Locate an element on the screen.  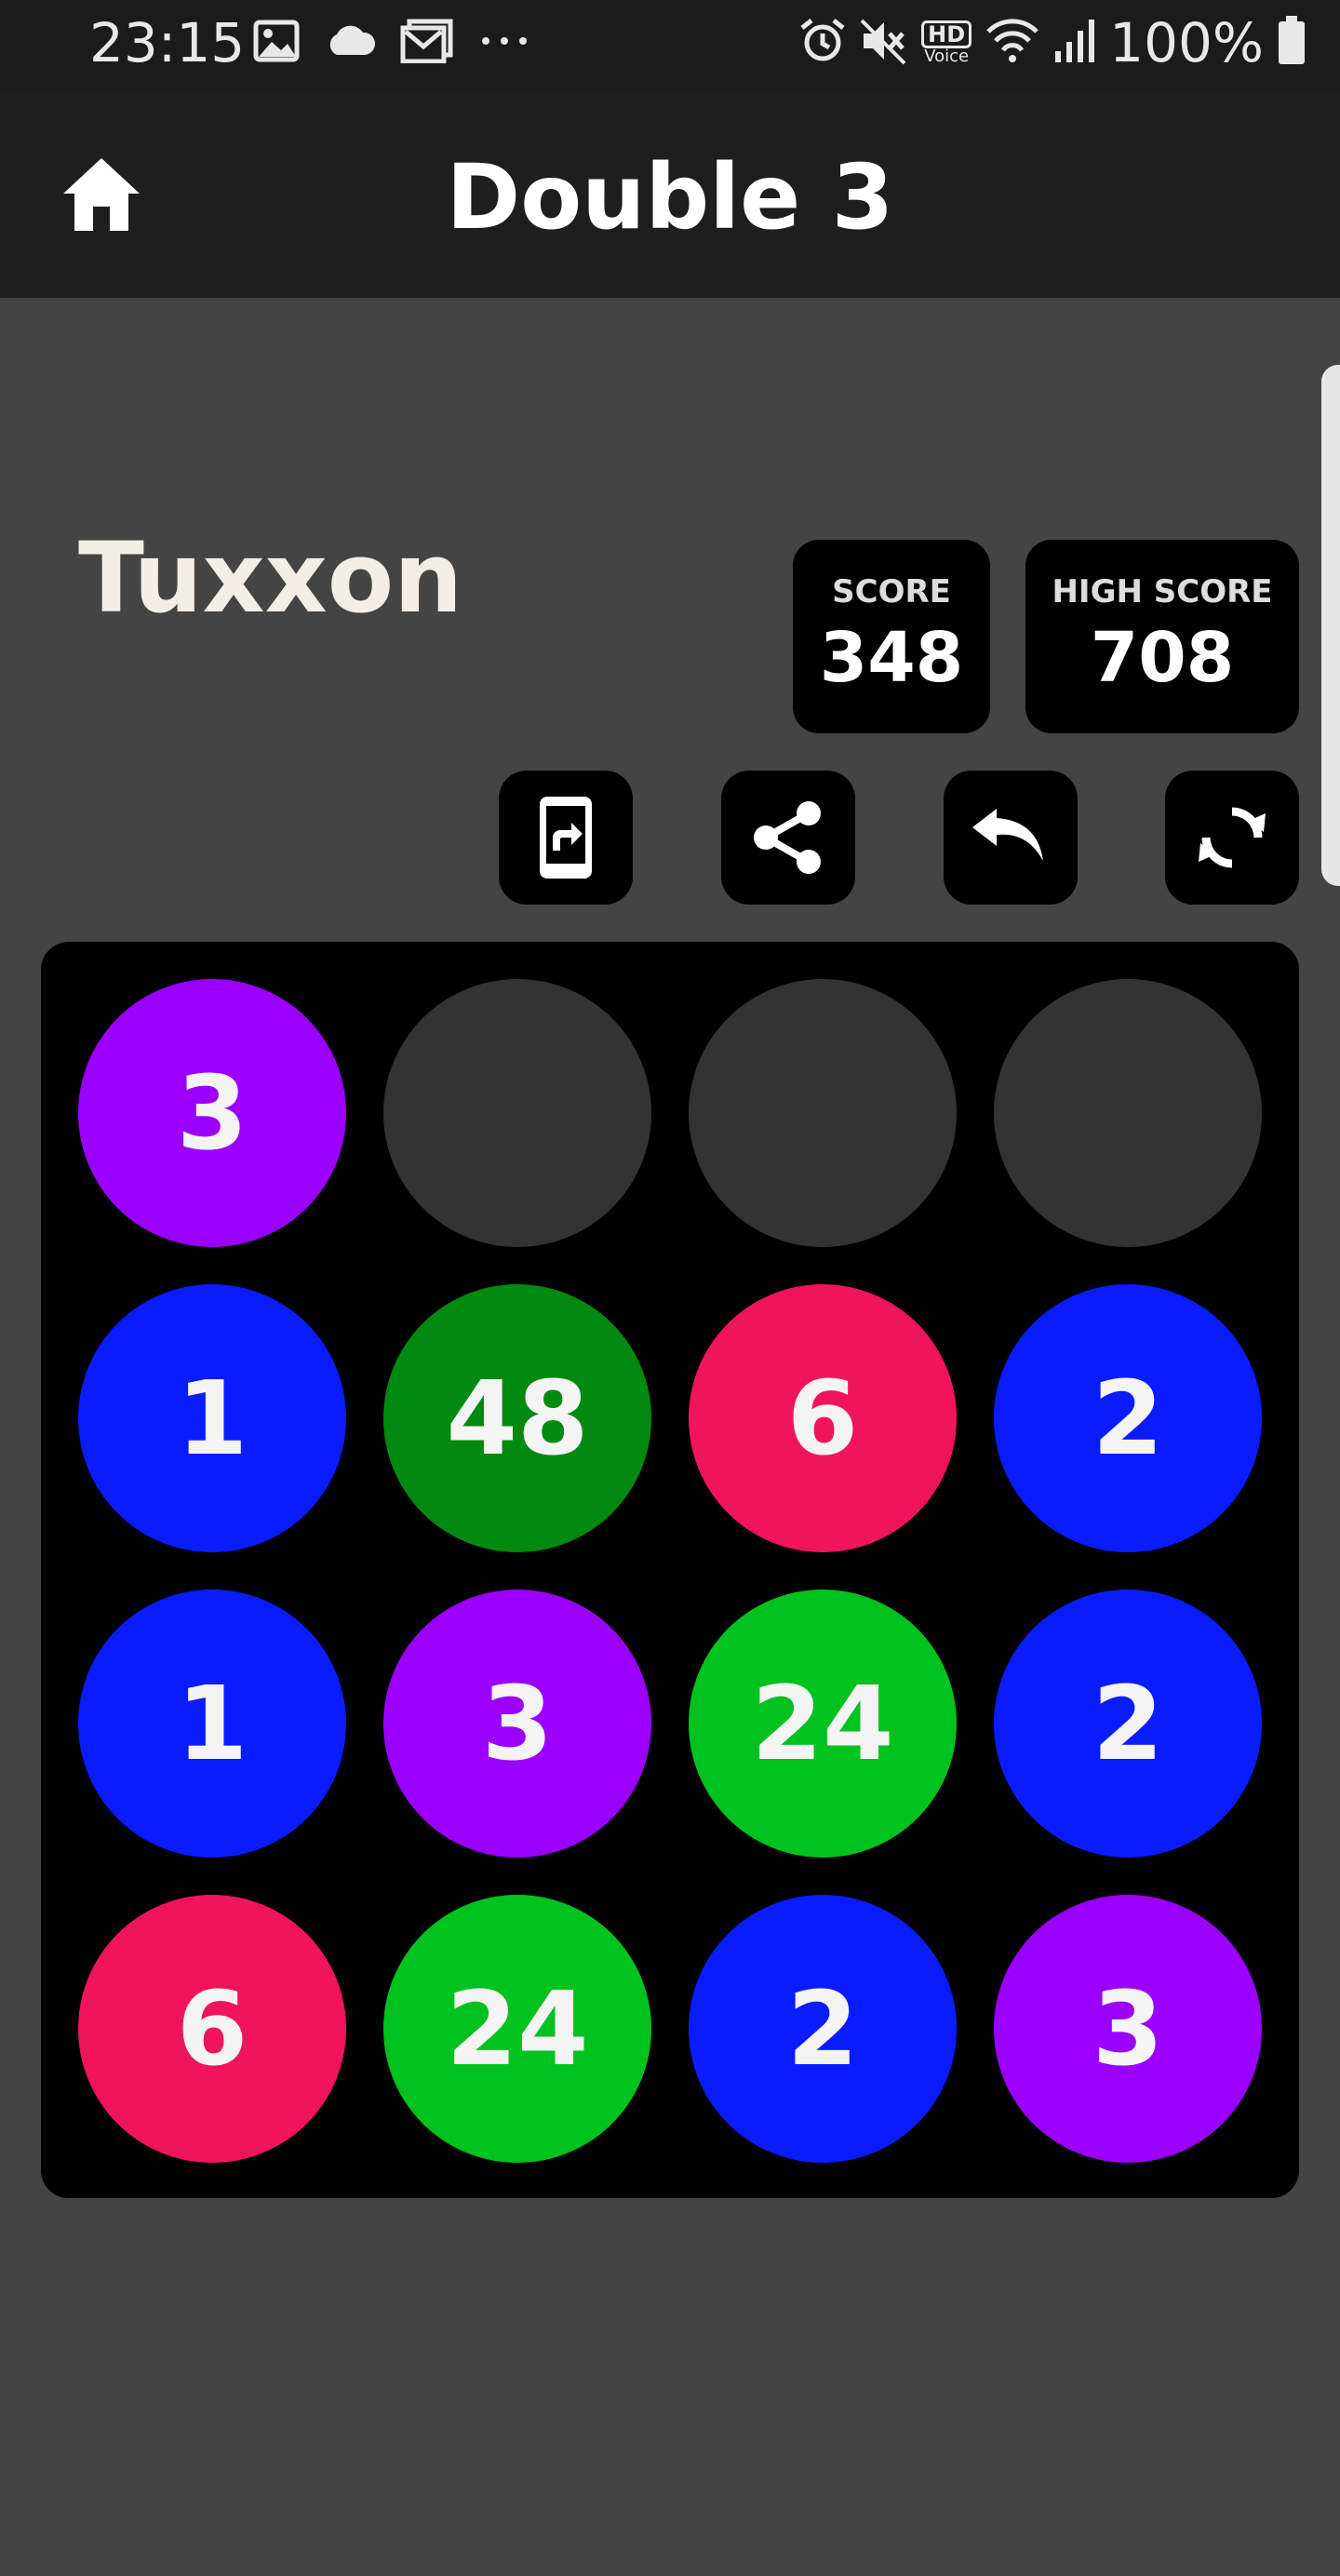
cloud-icon is located at coordinates (350, 42).